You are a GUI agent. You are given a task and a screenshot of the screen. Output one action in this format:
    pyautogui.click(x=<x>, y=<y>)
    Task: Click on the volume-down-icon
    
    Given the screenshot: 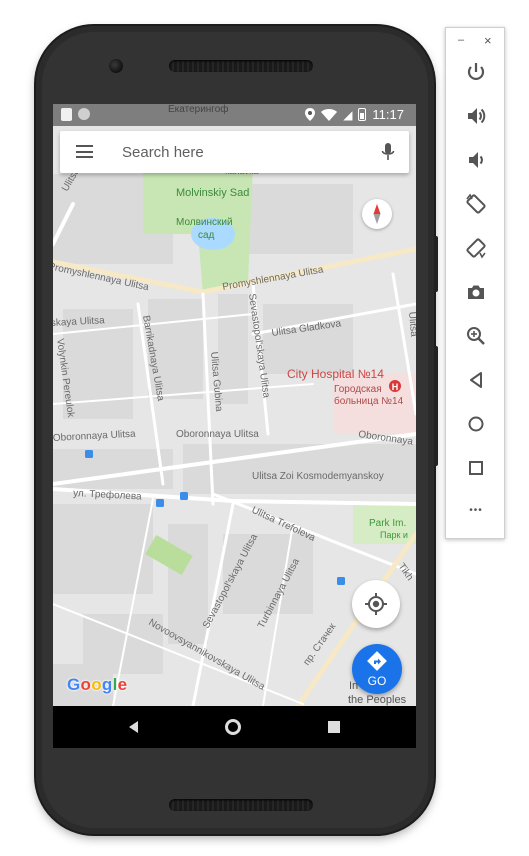 What is the action you would take?
    pyautogui.click(x=476, y=160)
    